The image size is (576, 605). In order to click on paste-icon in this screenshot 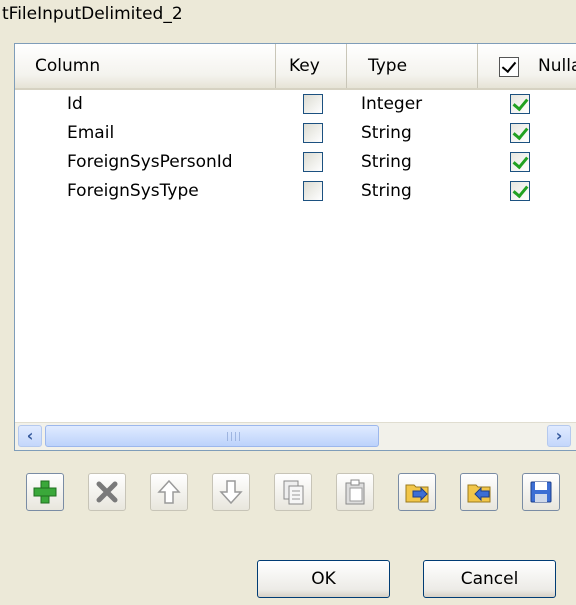, I will do `click(355, 492)`.